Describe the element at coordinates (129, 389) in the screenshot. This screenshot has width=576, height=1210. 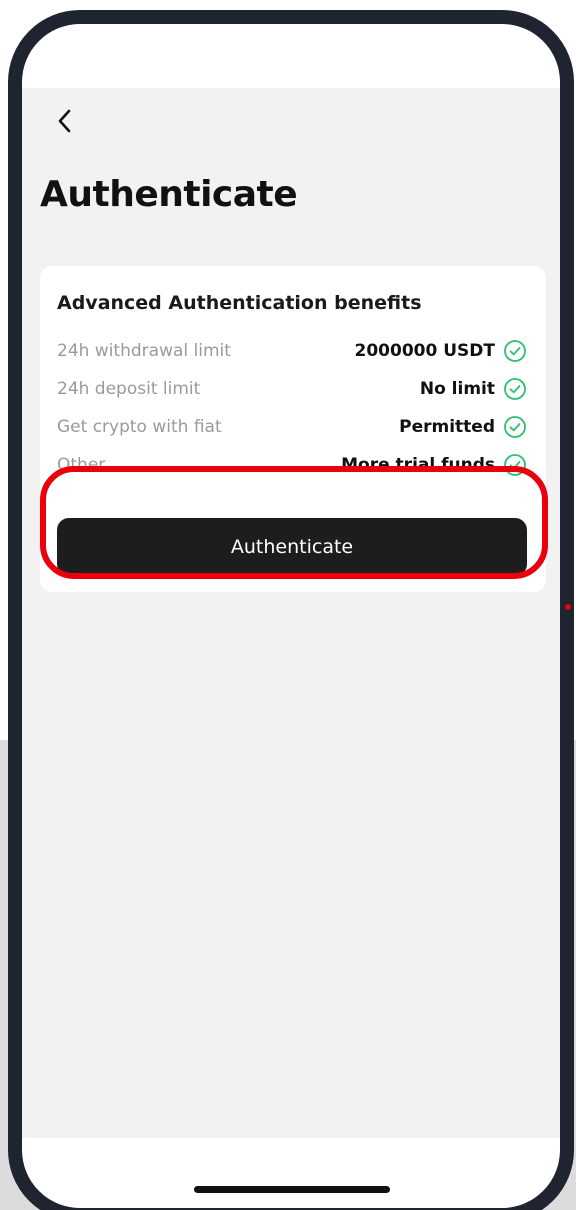
I see `benefit-label: 24h deposit limit` at that location.